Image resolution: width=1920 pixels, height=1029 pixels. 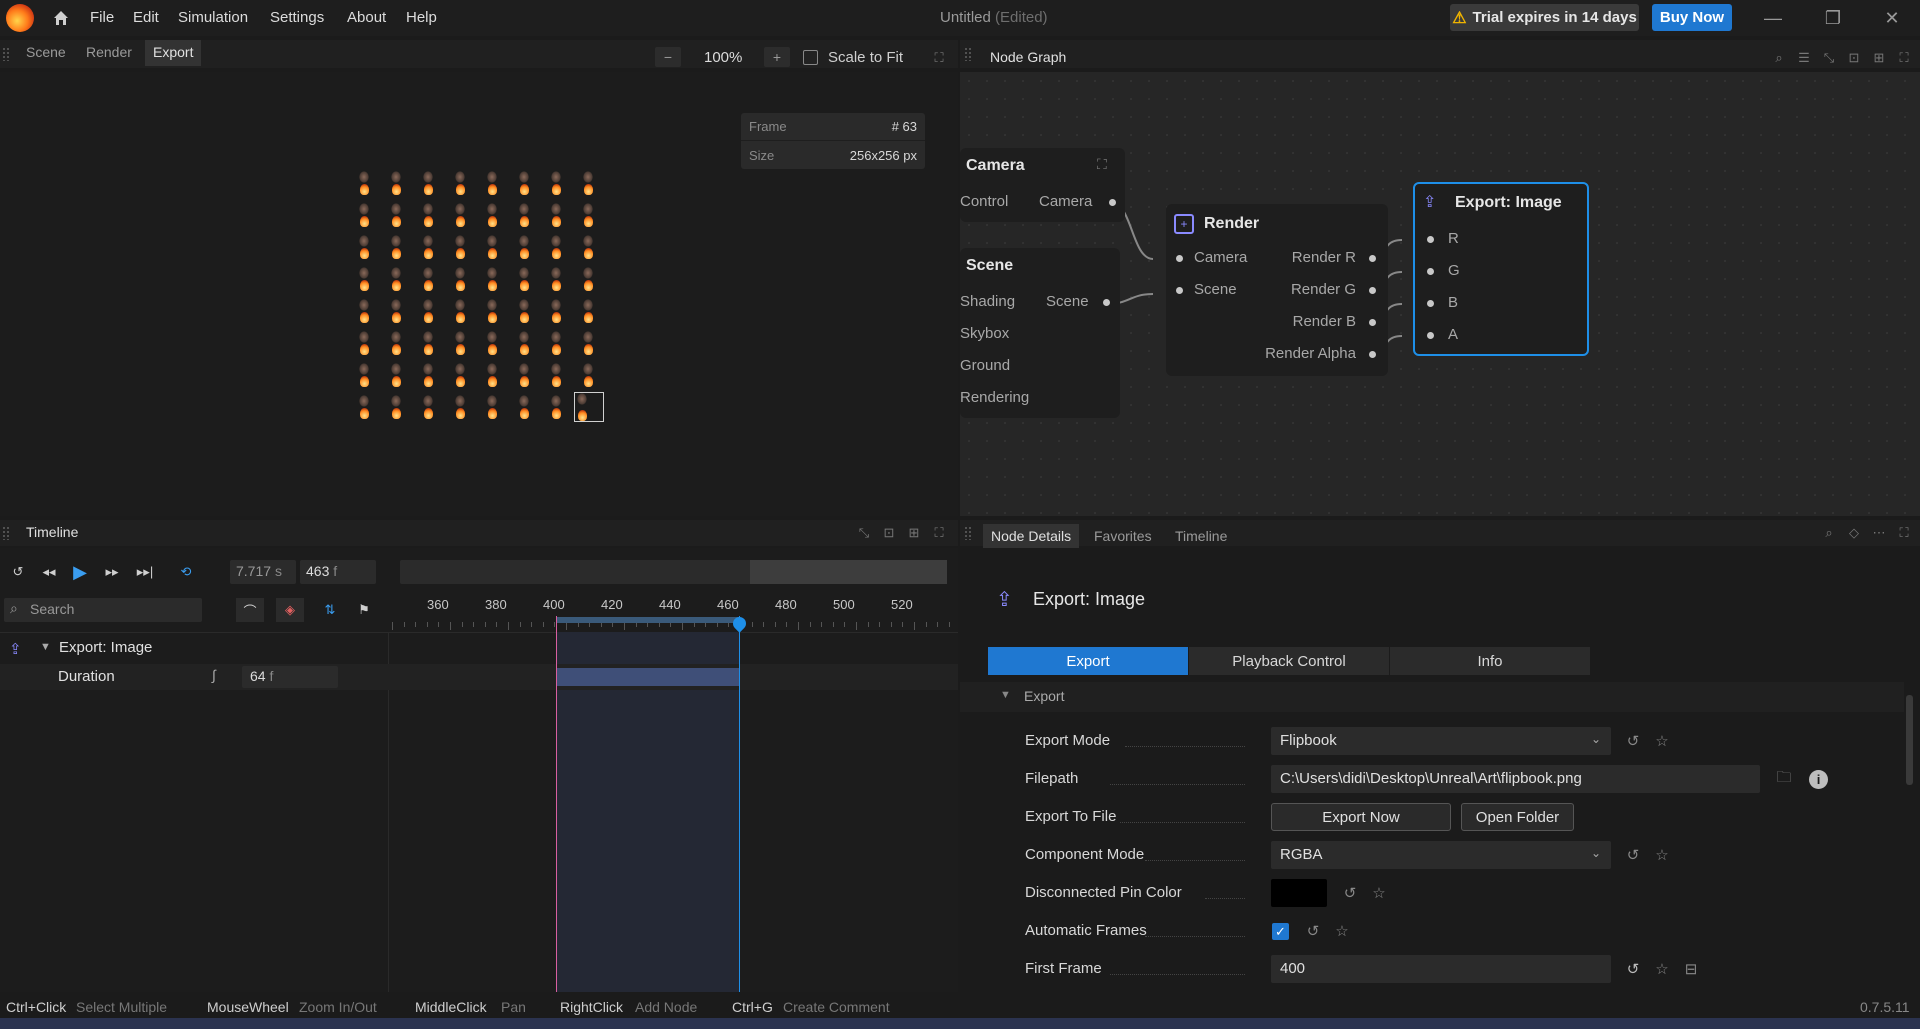 What do you see at coordinates (46, 53) in the screenshot?
I see `tab-scene: Scene` at bounding box center [46, 53].